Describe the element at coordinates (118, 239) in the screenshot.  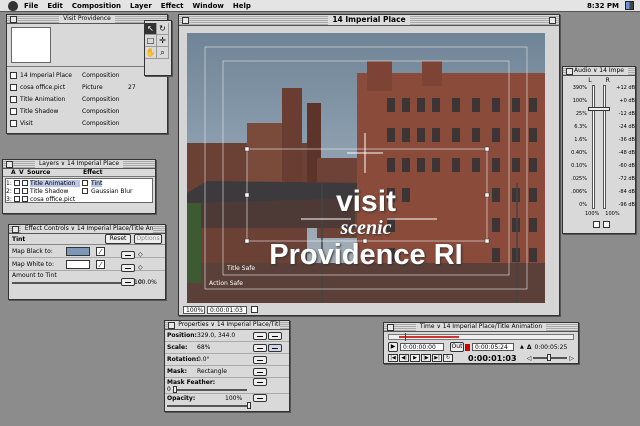
I see `reset-button: Reset` at that location.